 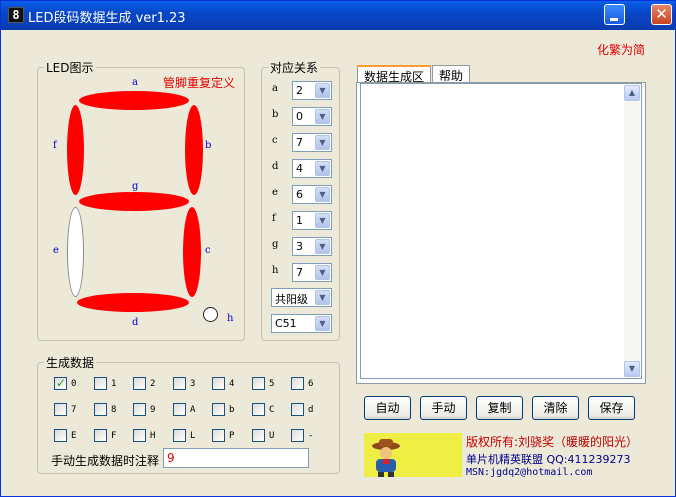 What do you see at coordinates (301, 323) in the screenshot?
I see `format-select: C51 ▼` at bounding box center [301, 323].